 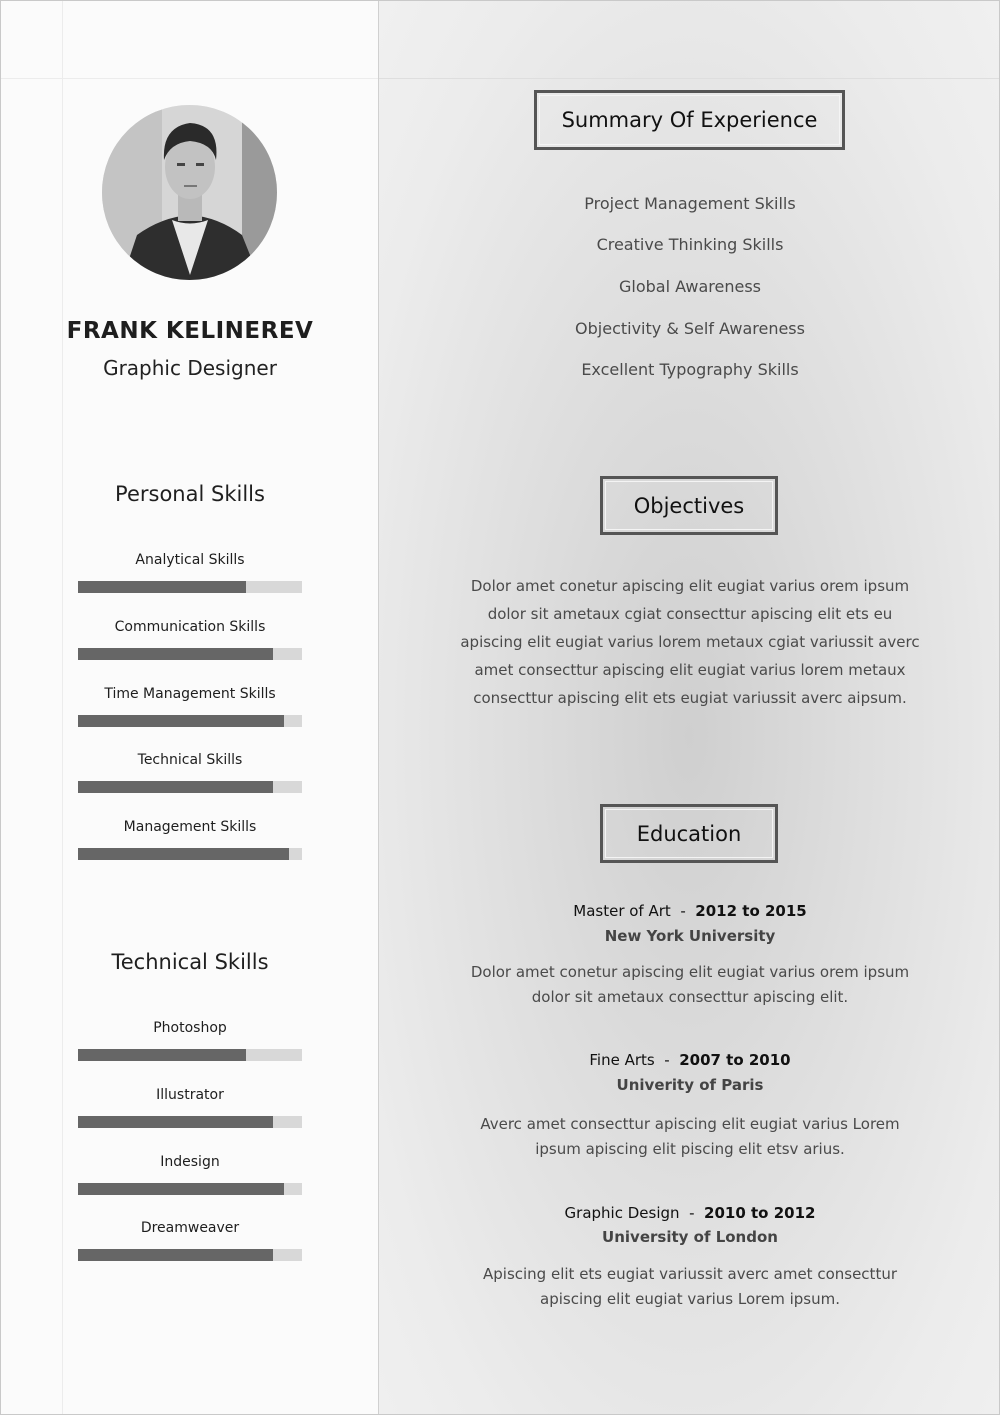 What do you see at coordinates (190, 572) in the screenshot?
I see `personal-skill-item: Analytical Skills` at bounding box center [190, 572].